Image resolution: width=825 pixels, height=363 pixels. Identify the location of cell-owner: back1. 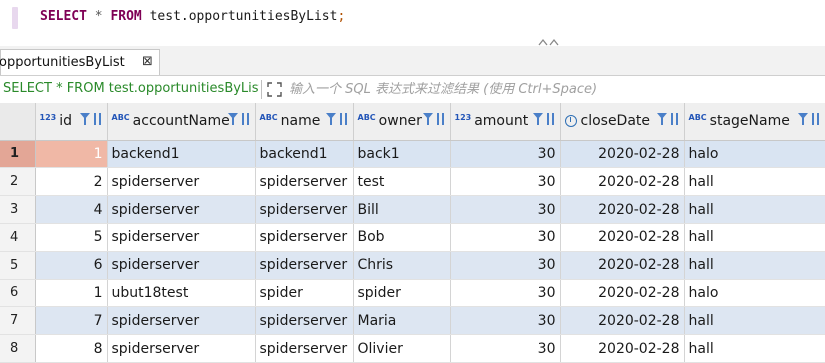
(402, 154).